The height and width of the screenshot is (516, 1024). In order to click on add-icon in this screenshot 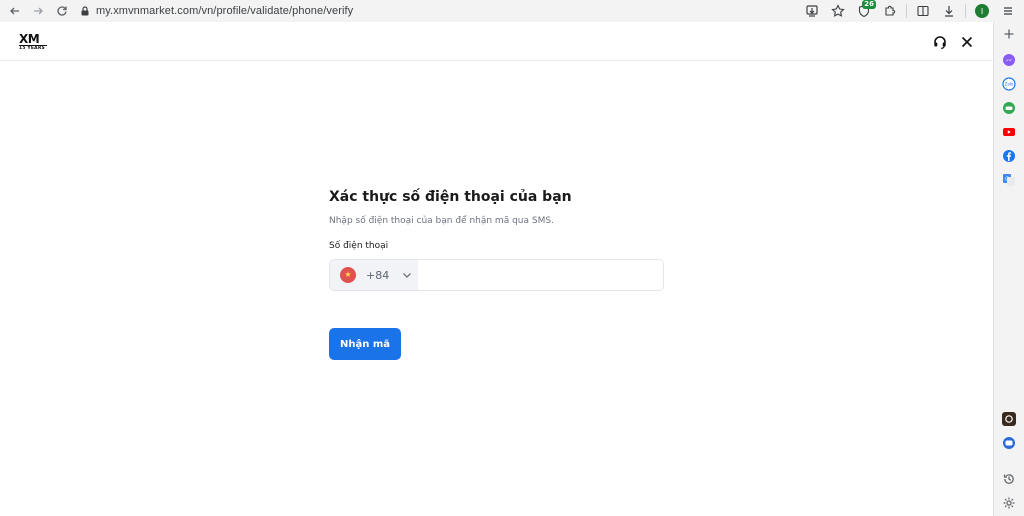, I will do `click(1009, 34)`.